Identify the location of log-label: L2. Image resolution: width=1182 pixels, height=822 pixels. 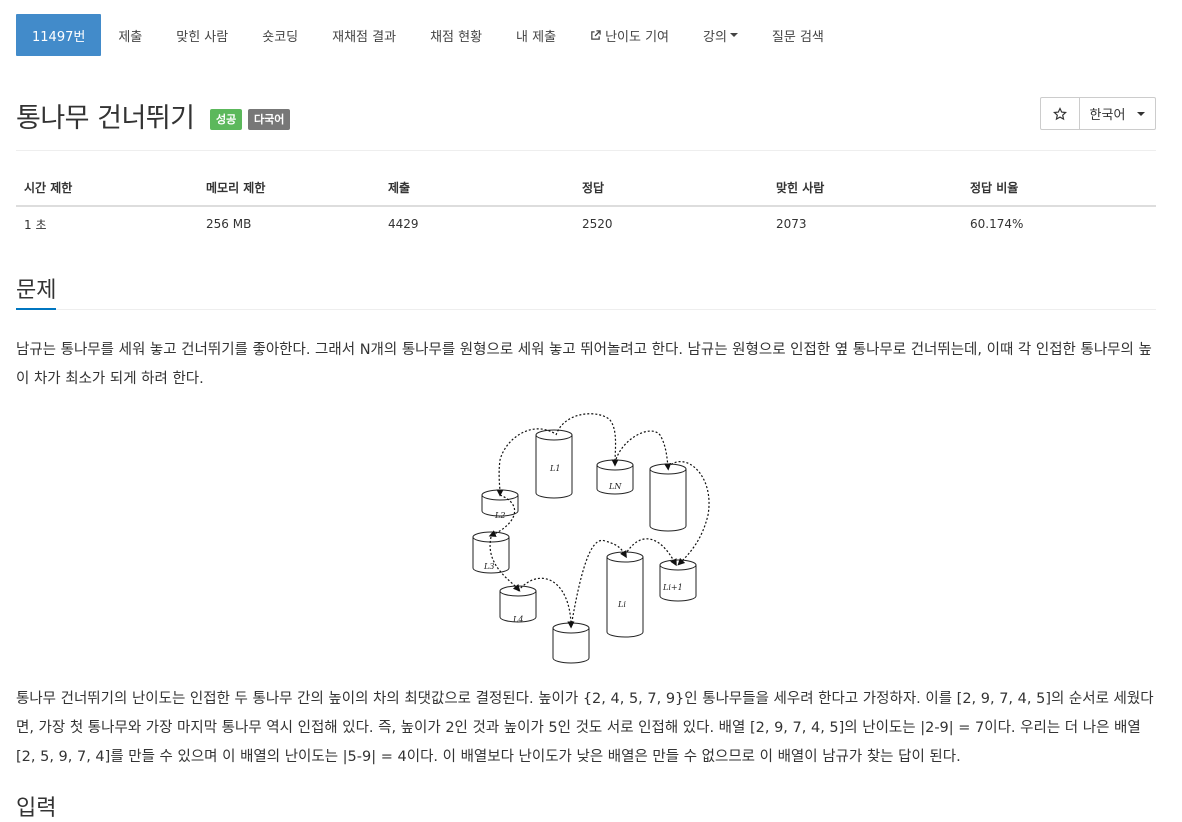
(499, 515).